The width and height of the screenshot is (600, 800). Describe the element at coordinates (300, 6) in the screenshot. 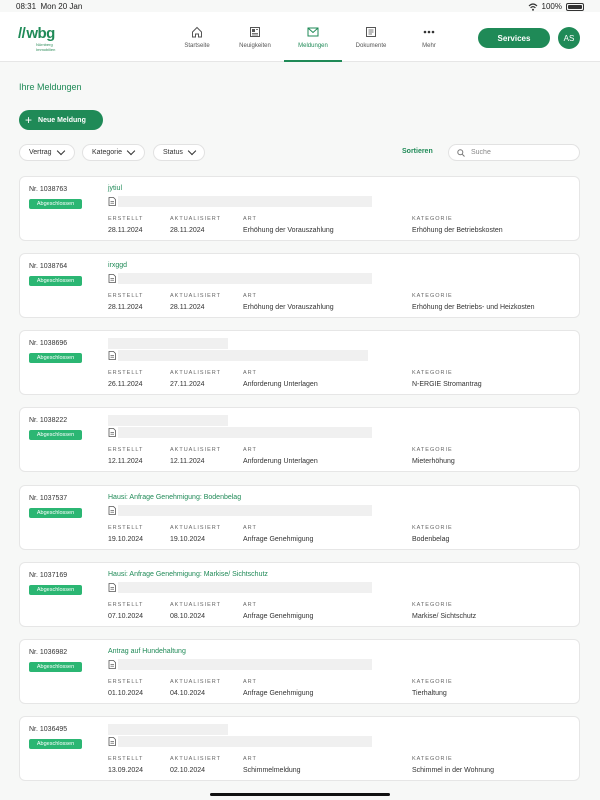

I see `system-status-bar: 08:31 Mon 20 Jan 100%` at that location.